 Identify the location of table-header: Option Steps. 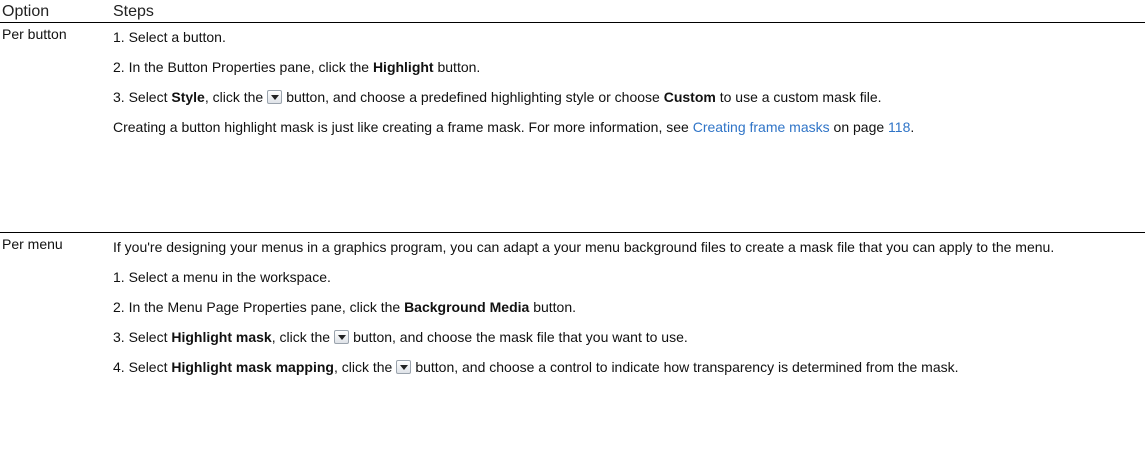
(572, 11).